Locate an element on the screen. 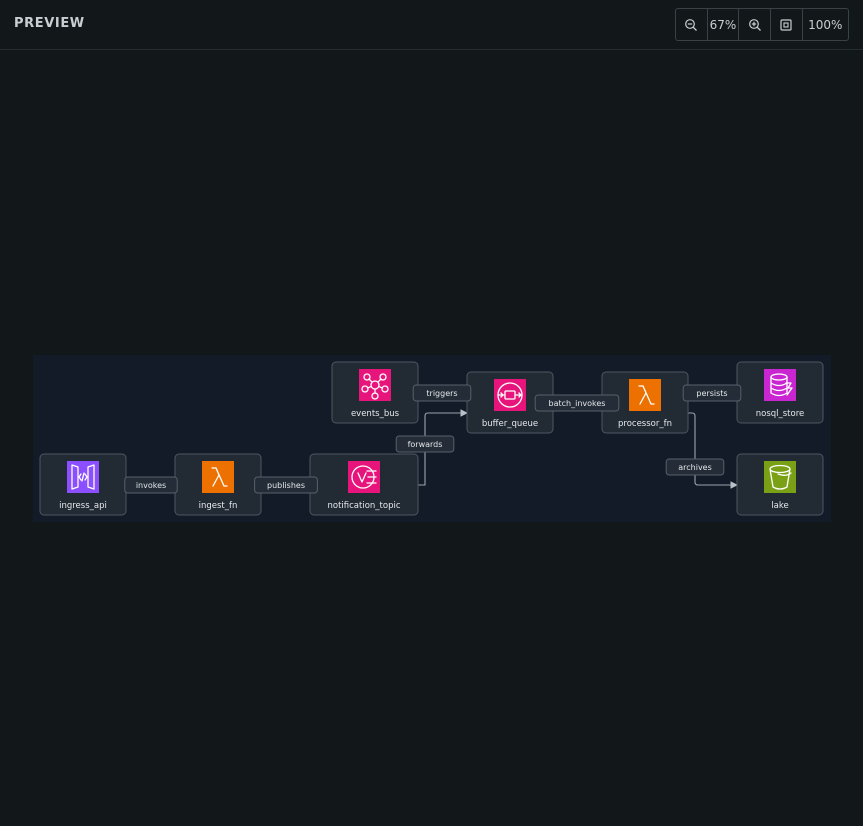 The image size is (863, 826). node-label: events_bus is located at coordinates (375, 414).